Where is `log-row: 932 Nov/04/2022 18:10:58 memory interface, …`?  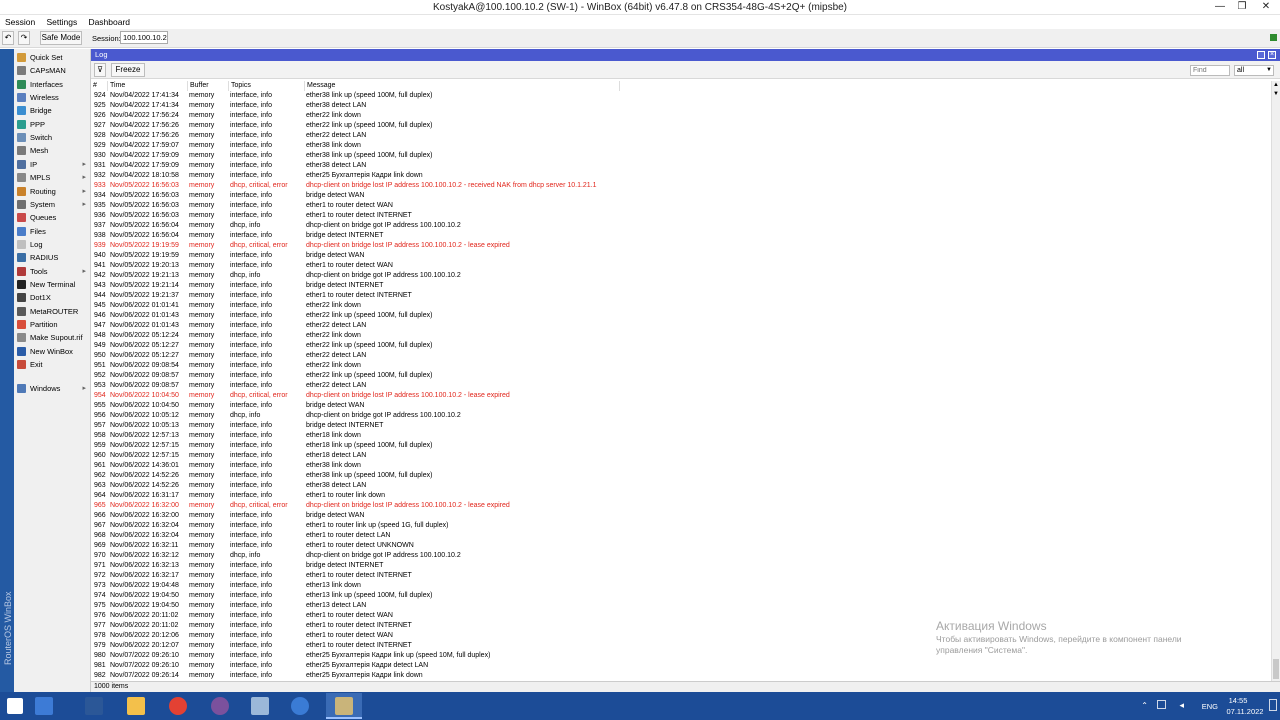
log-row: 932 Nov/04/2022 18:10:58 memory interface, … is located at coordinates (681, 176).